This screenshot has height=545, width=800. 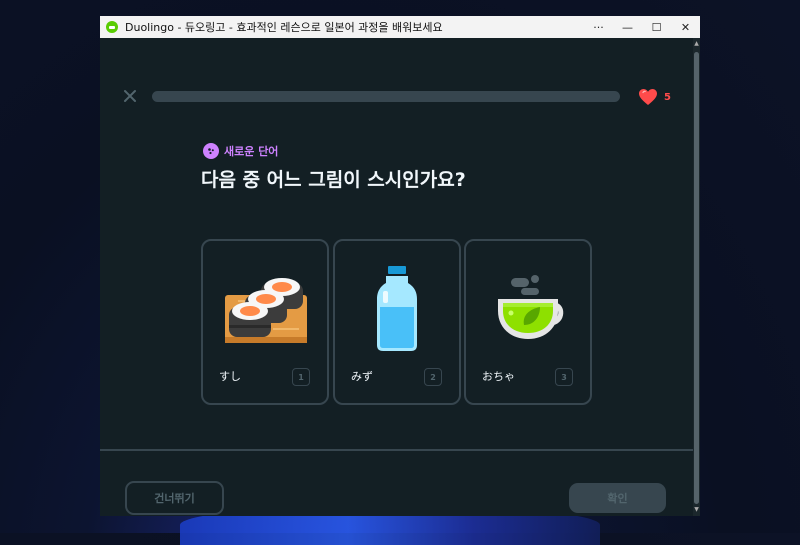 I want to click on choice-card-water: みず 2, so click(x=397, y=322).